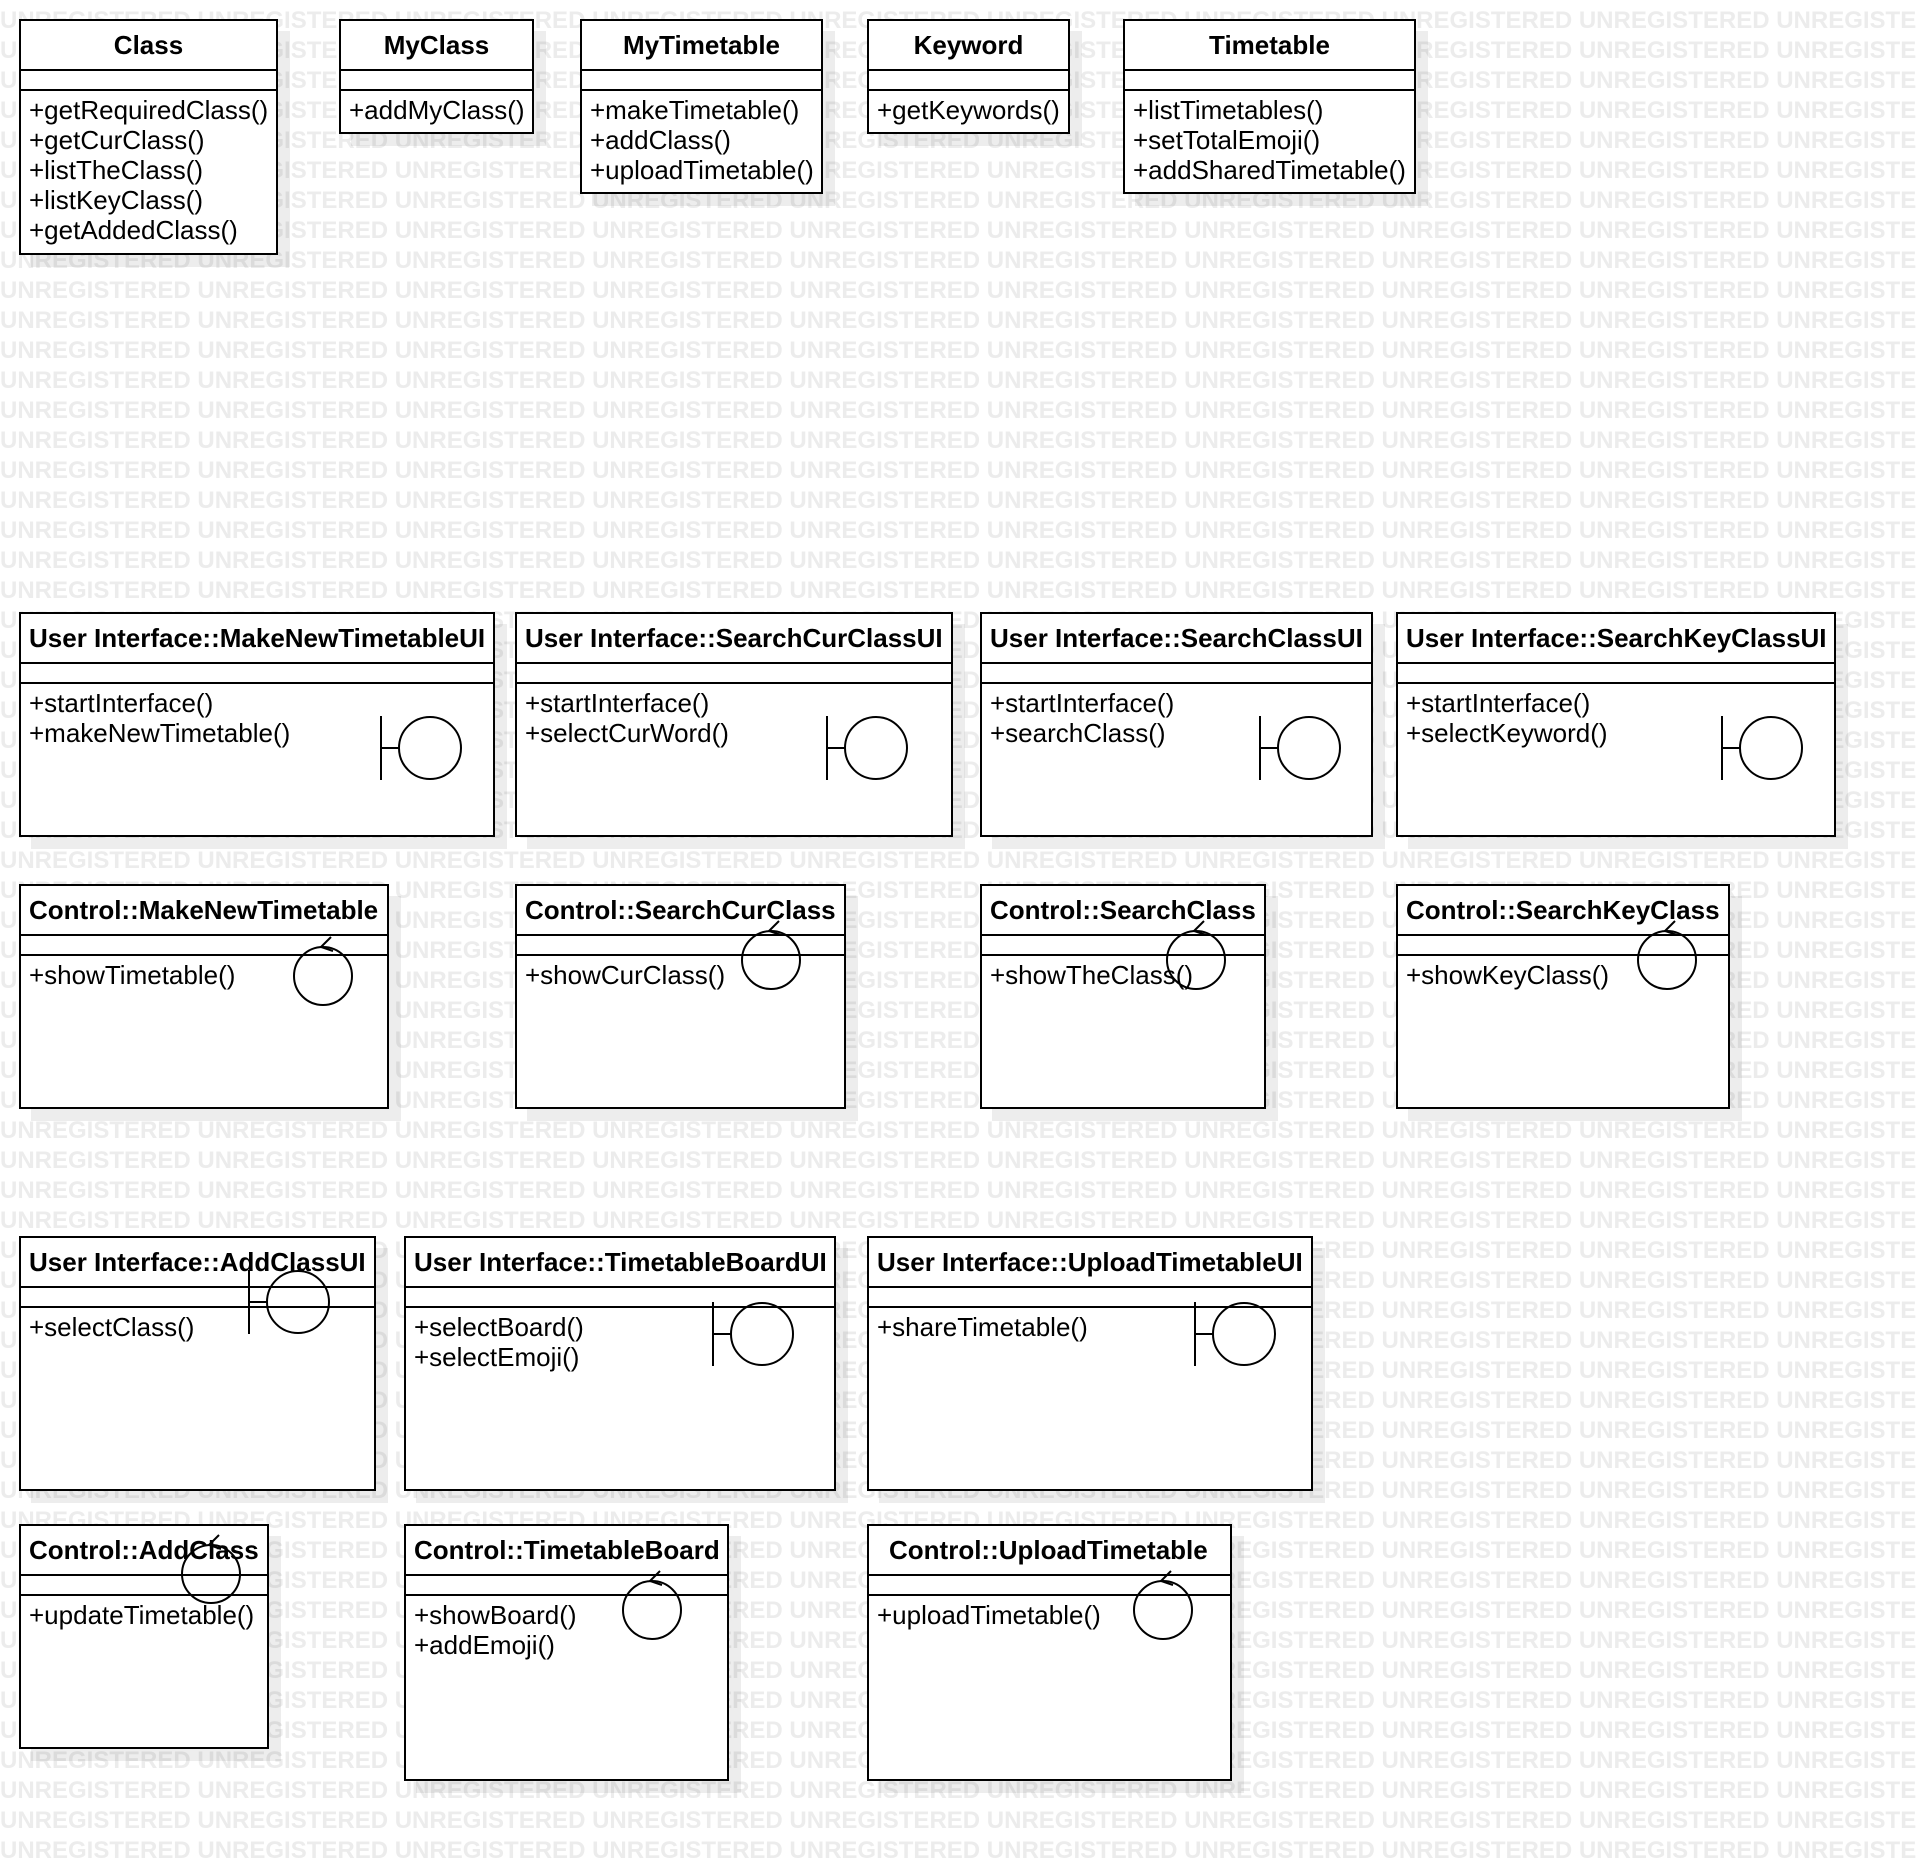 This screenshot has height=1860, width=1916. I want to click on class-name: Keyword, so click(968, 46).